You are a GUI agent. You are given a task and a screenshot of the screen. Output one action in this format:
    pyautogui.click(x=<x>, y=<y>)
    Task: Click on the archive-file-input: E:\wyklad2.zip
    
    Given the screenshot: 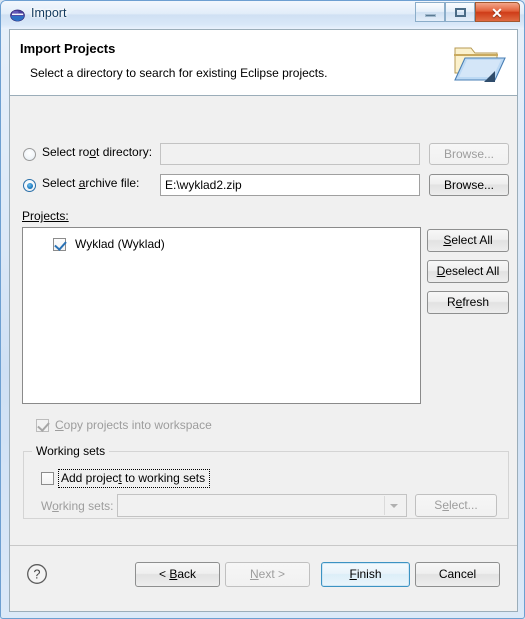 What is the action you would take?
    pyautogui.click(x=290, y=185)
    